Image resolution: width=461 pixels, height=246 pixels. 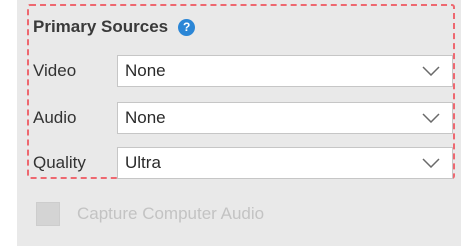 What do you see at coordinates (145, 70) in the screenshot?
I see `video-select-value: None` at bounding box center [145, 70].